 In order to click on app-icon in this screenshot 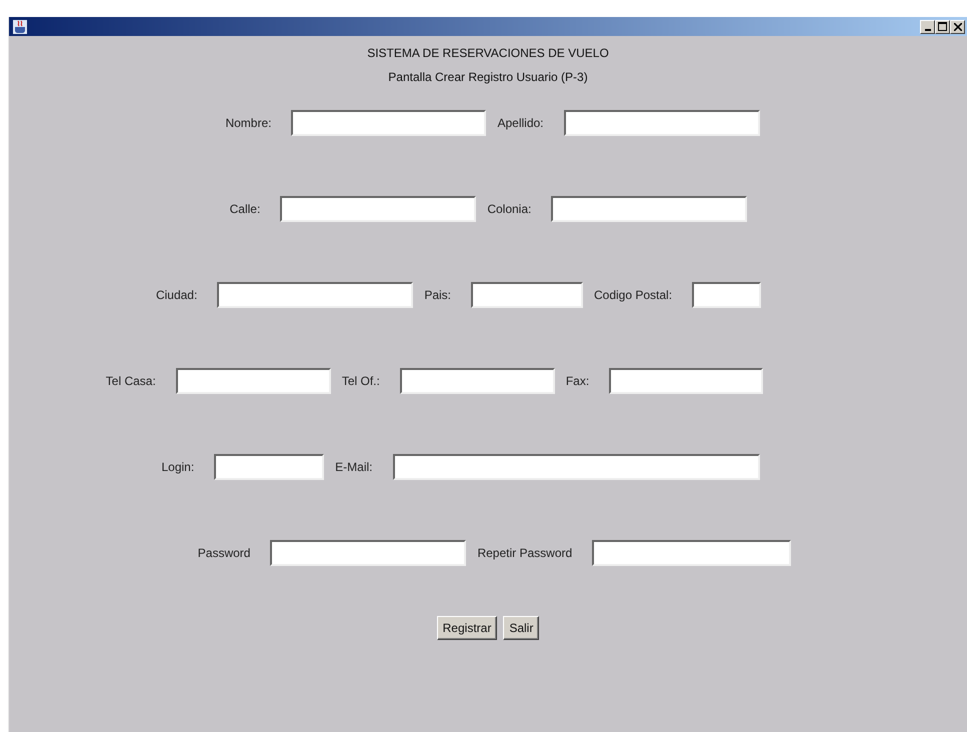, I will do `click(20, 26)`.